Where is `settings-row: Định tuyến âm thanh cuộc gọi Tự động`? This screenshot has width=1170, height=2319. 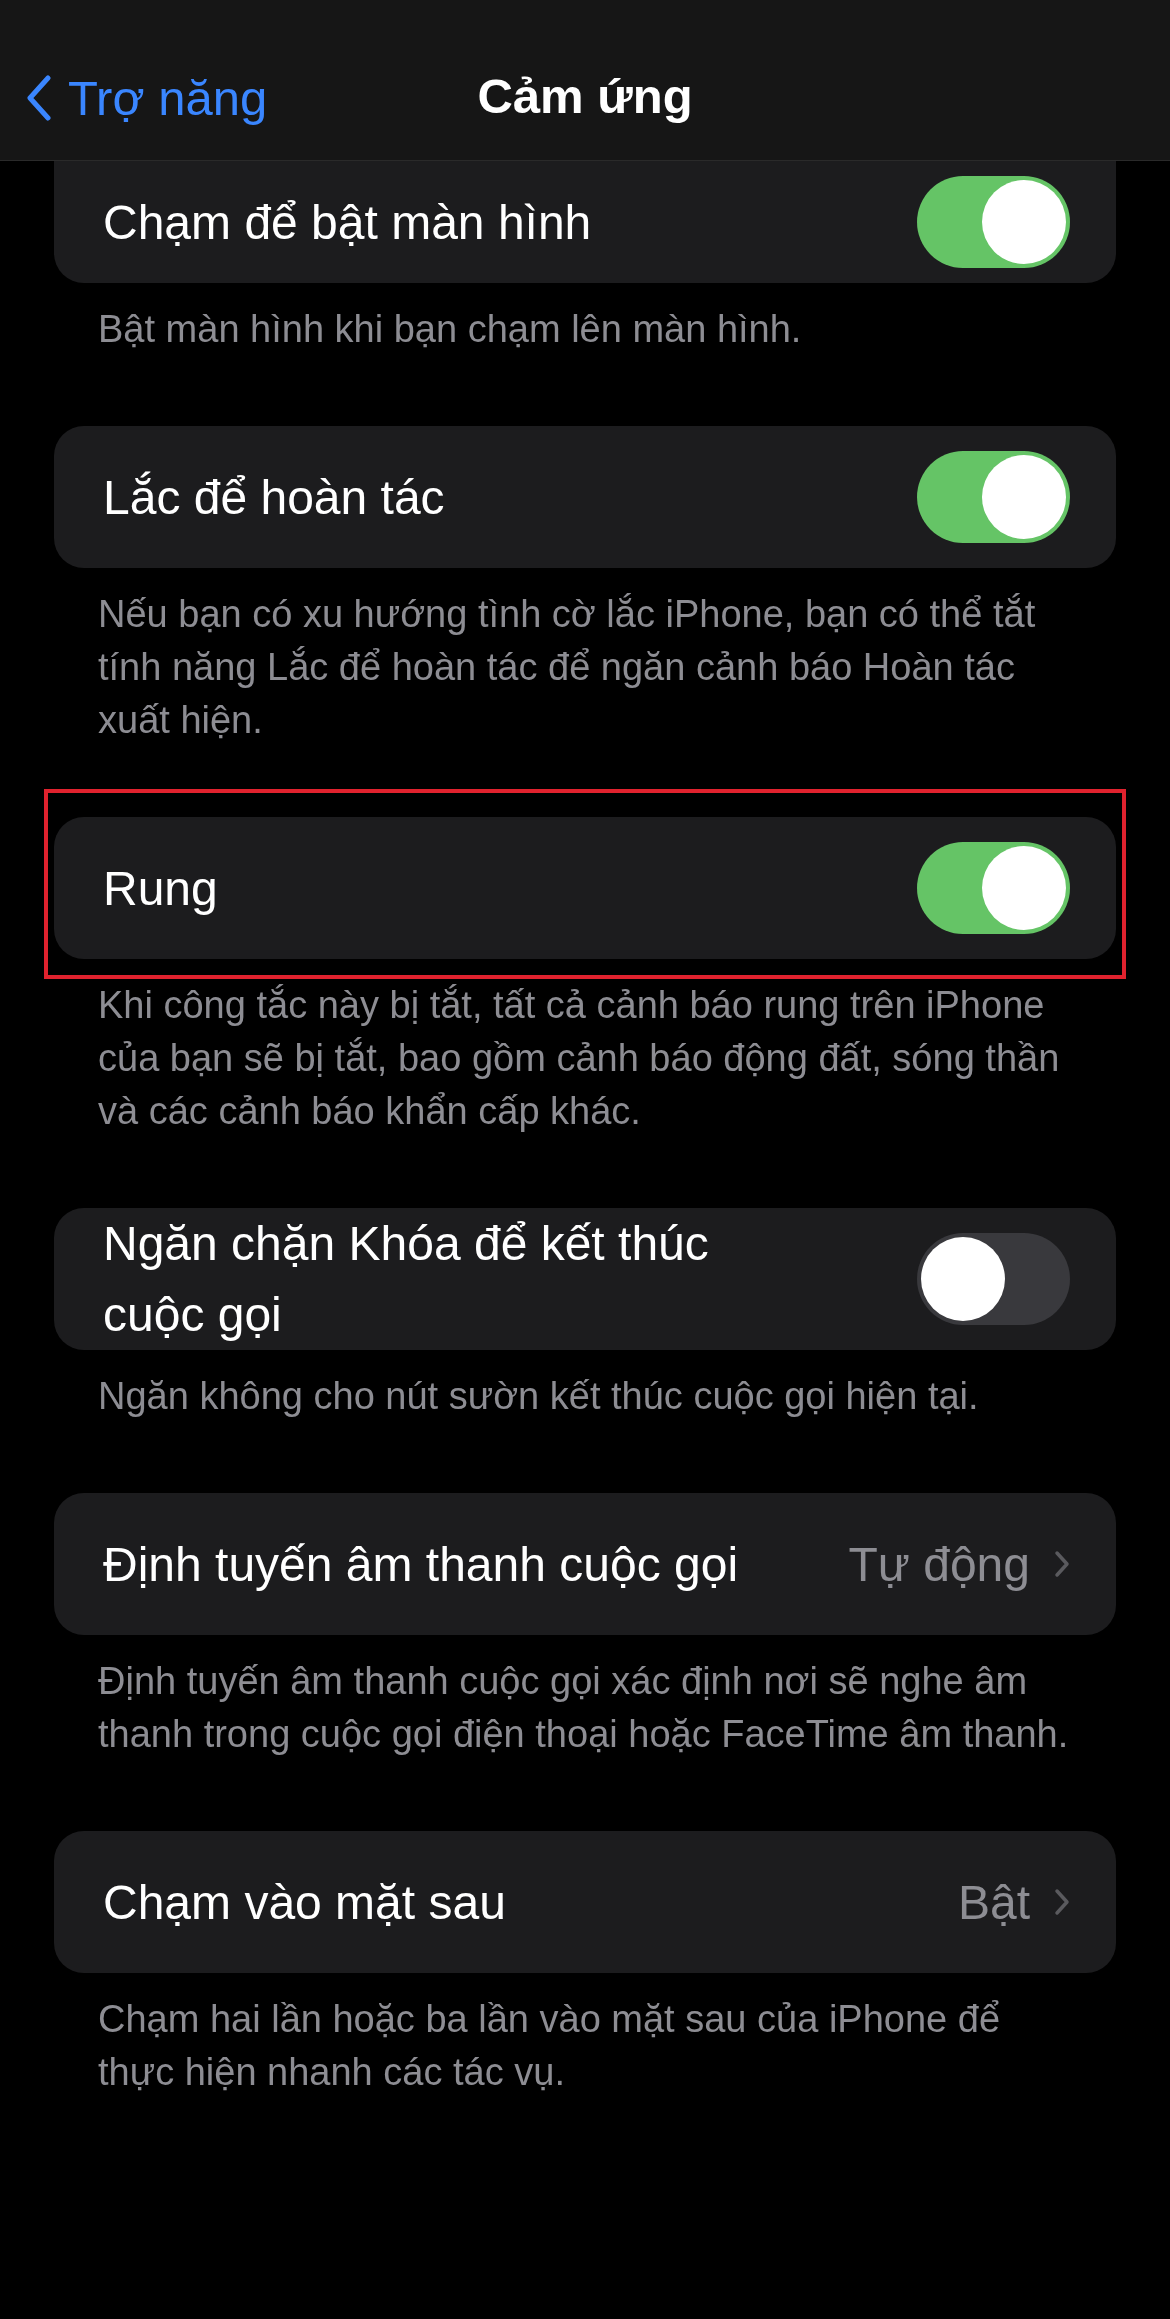
settings-row: Định tuyến âm thanh cuộc gọi Tự động is located at coordinates (585, 1564).